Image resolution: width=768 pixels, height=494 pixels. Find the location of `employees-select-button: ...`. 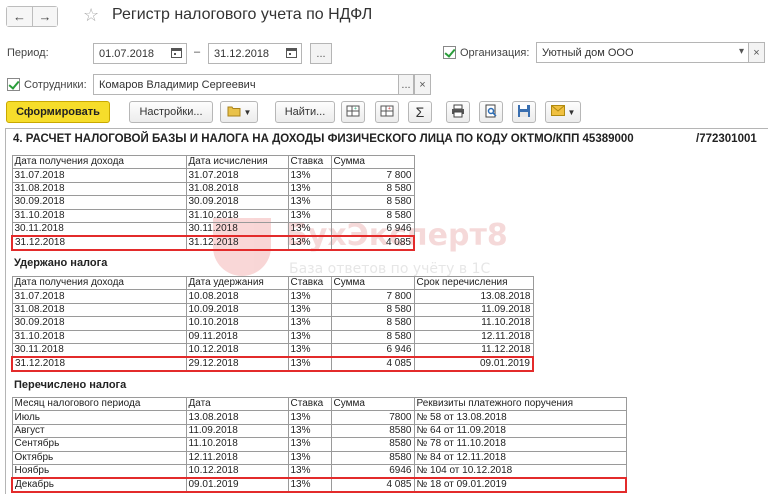

employees-select-button: ... is located at coordinates (406, 84).